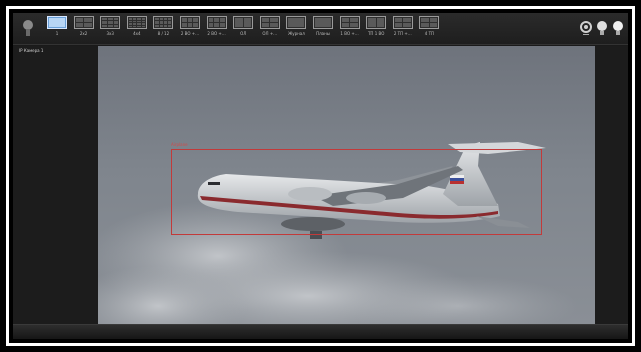 The image size is (641, 352). What do you see at coordinates (110, 33) in the screenshot?
I see `layout-button-label: 3x3` at bounding box center [110, 33].